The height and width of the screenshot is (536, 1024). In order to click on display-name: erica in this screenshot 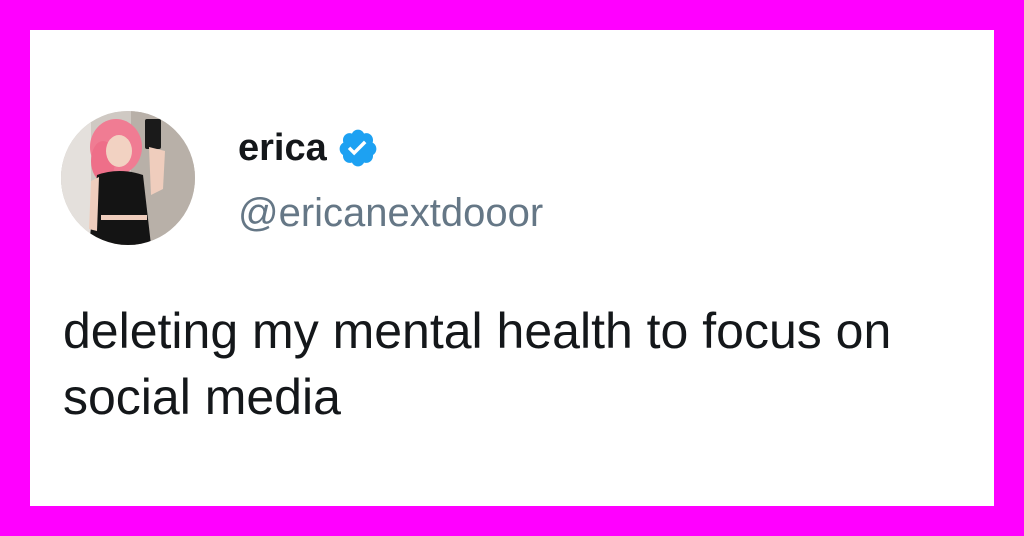, I will do `click(282, 148)`.